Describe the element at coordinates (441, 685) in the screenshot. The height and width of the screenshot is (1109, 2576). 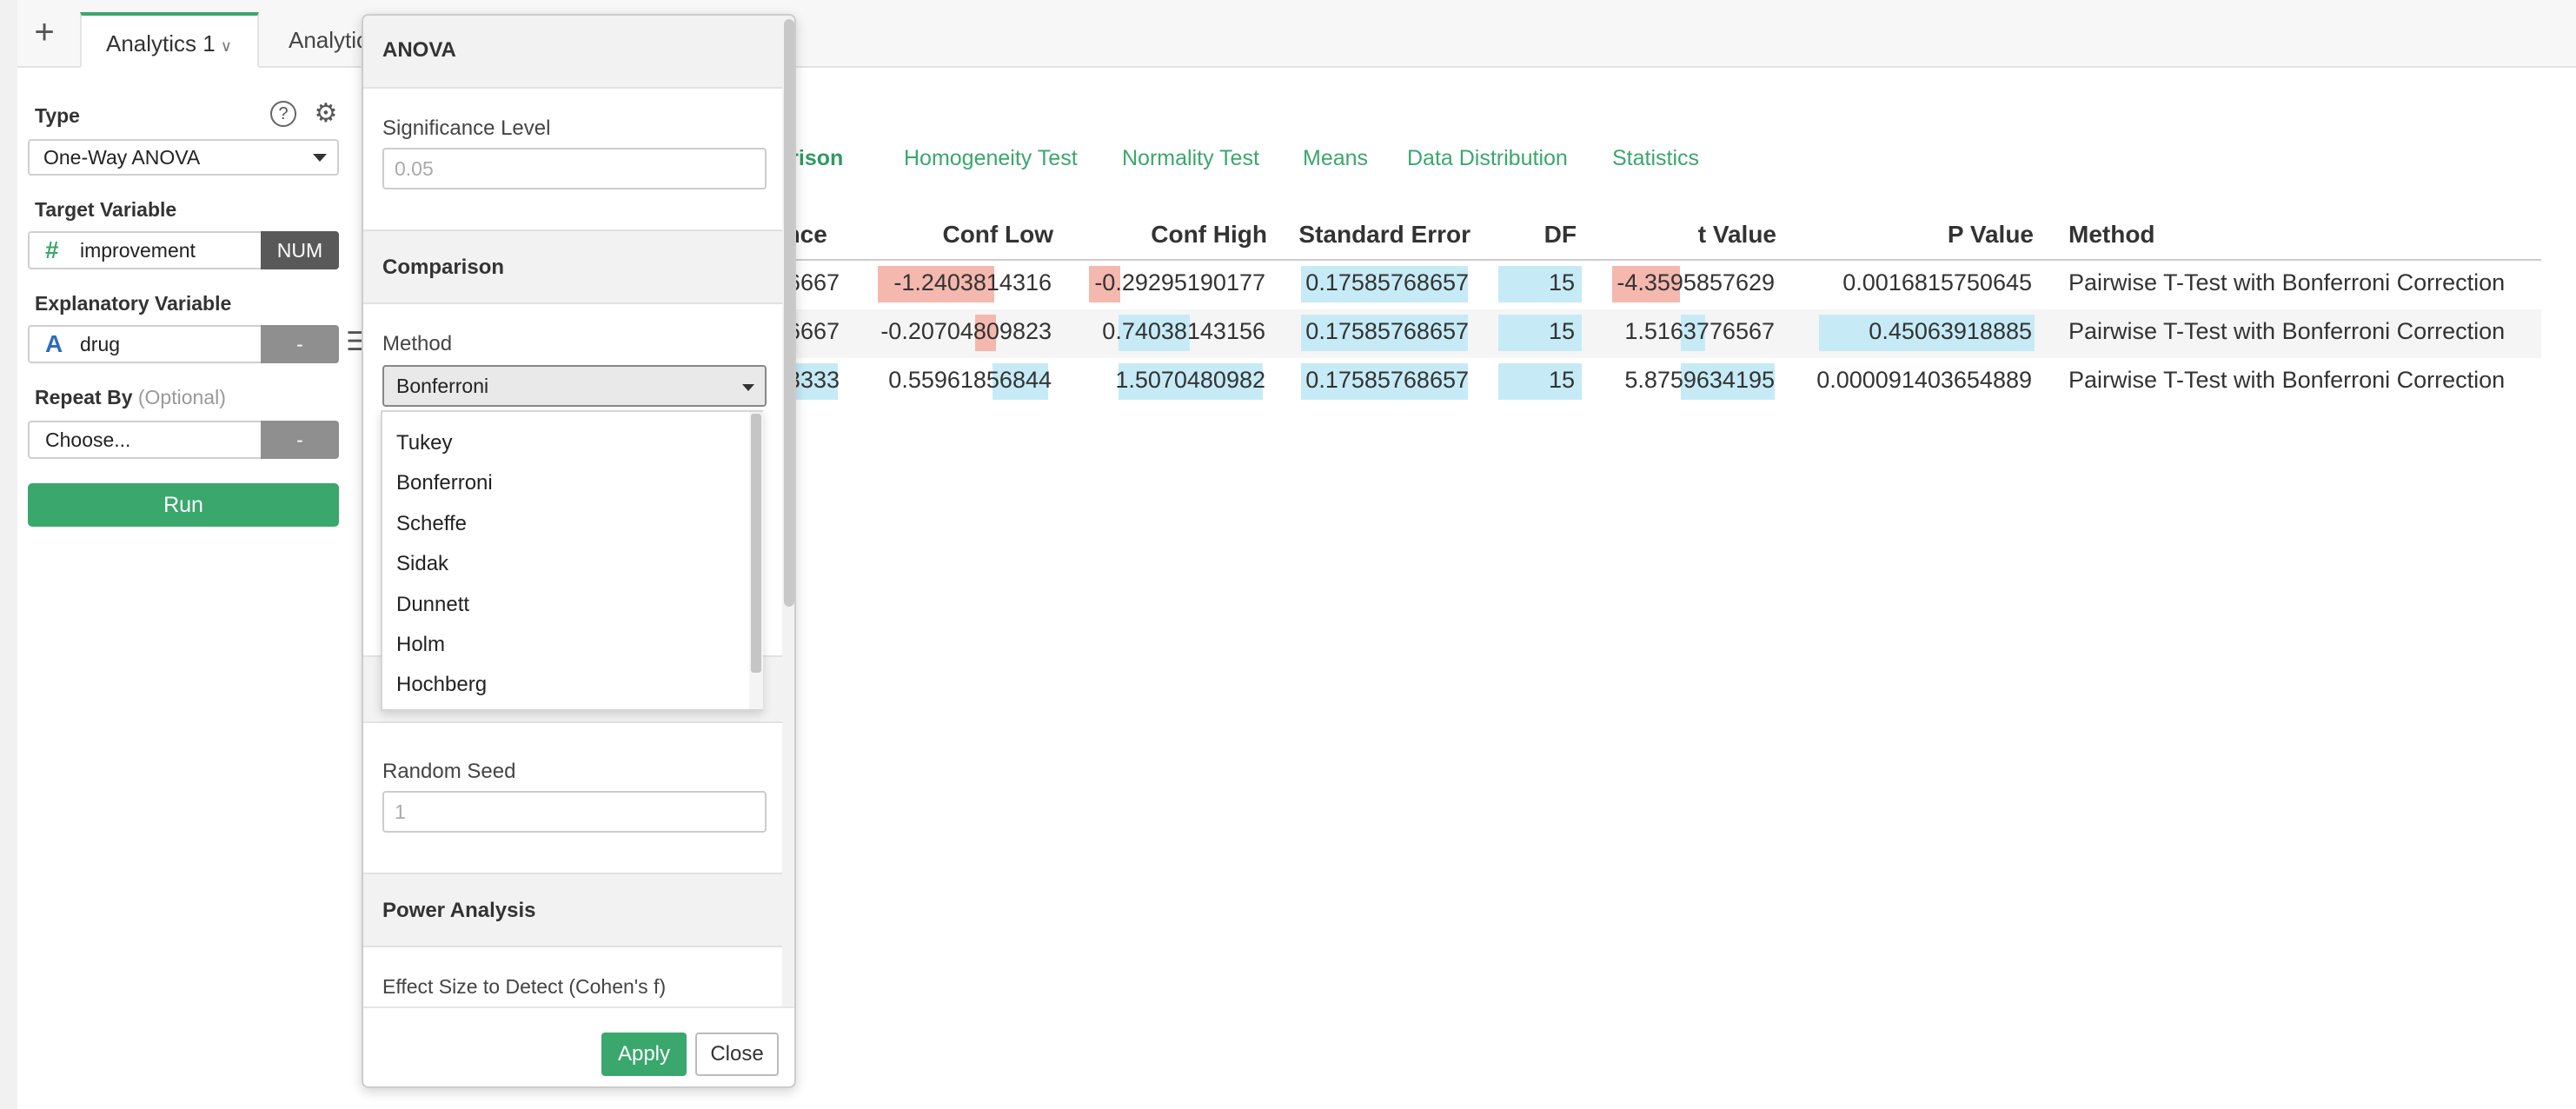
I see `dropdown-option-hochberg: Hochberg` at that location.